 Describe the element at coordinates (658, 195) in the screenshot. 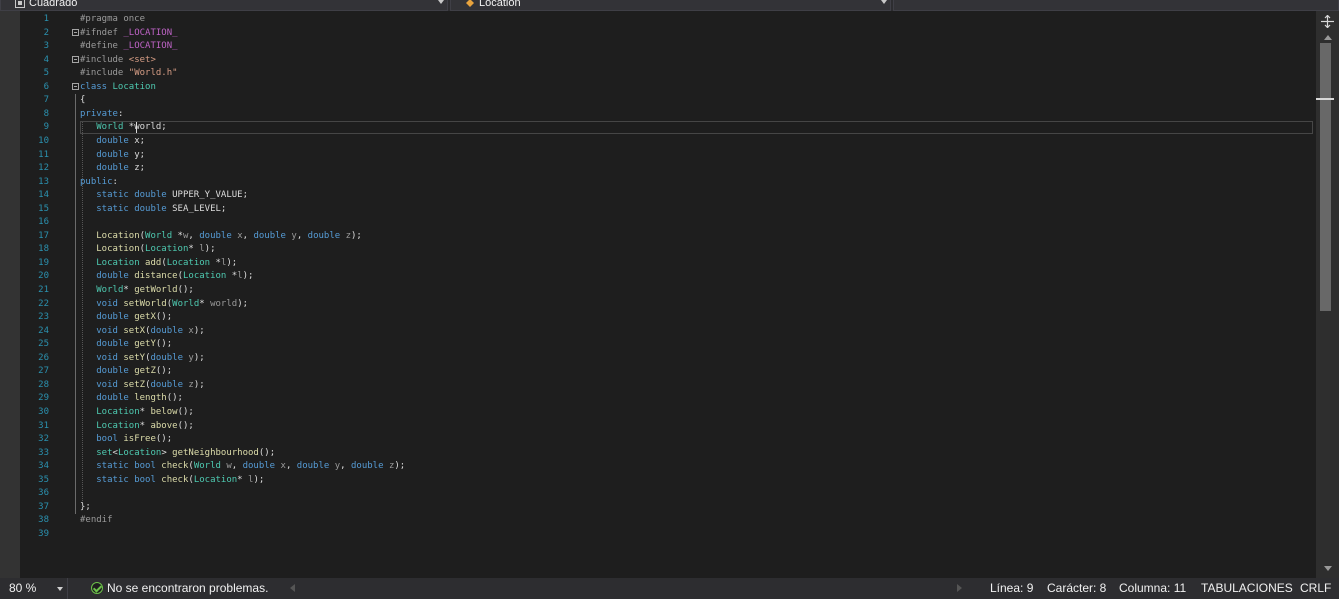

I see `code-line: 14 static double UPPER_Y_VALUE;` at that location.